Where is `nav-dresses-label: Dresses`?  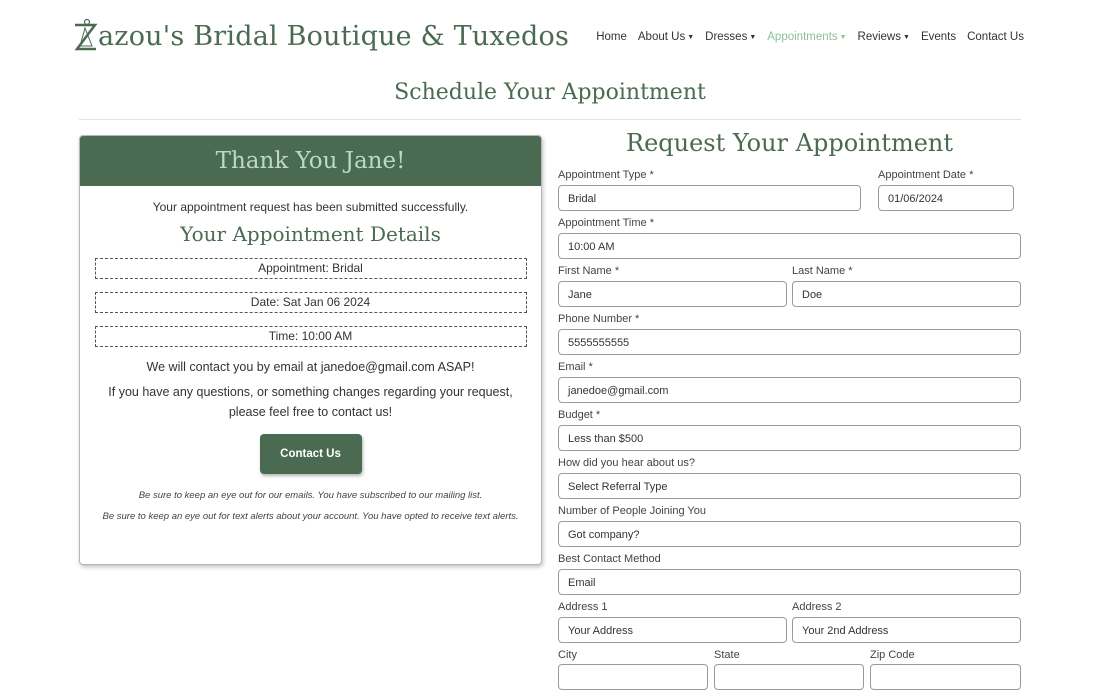 nav-dresses-label: Dresses is located at coordinates (726, 37).